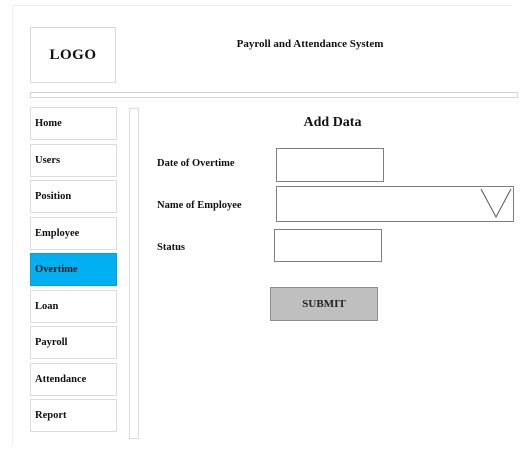 The image size is (520, 452). Describe the element at coordinates (57, 233) in the screenshot. I see `sidebar-item-label: Employee` at that location.